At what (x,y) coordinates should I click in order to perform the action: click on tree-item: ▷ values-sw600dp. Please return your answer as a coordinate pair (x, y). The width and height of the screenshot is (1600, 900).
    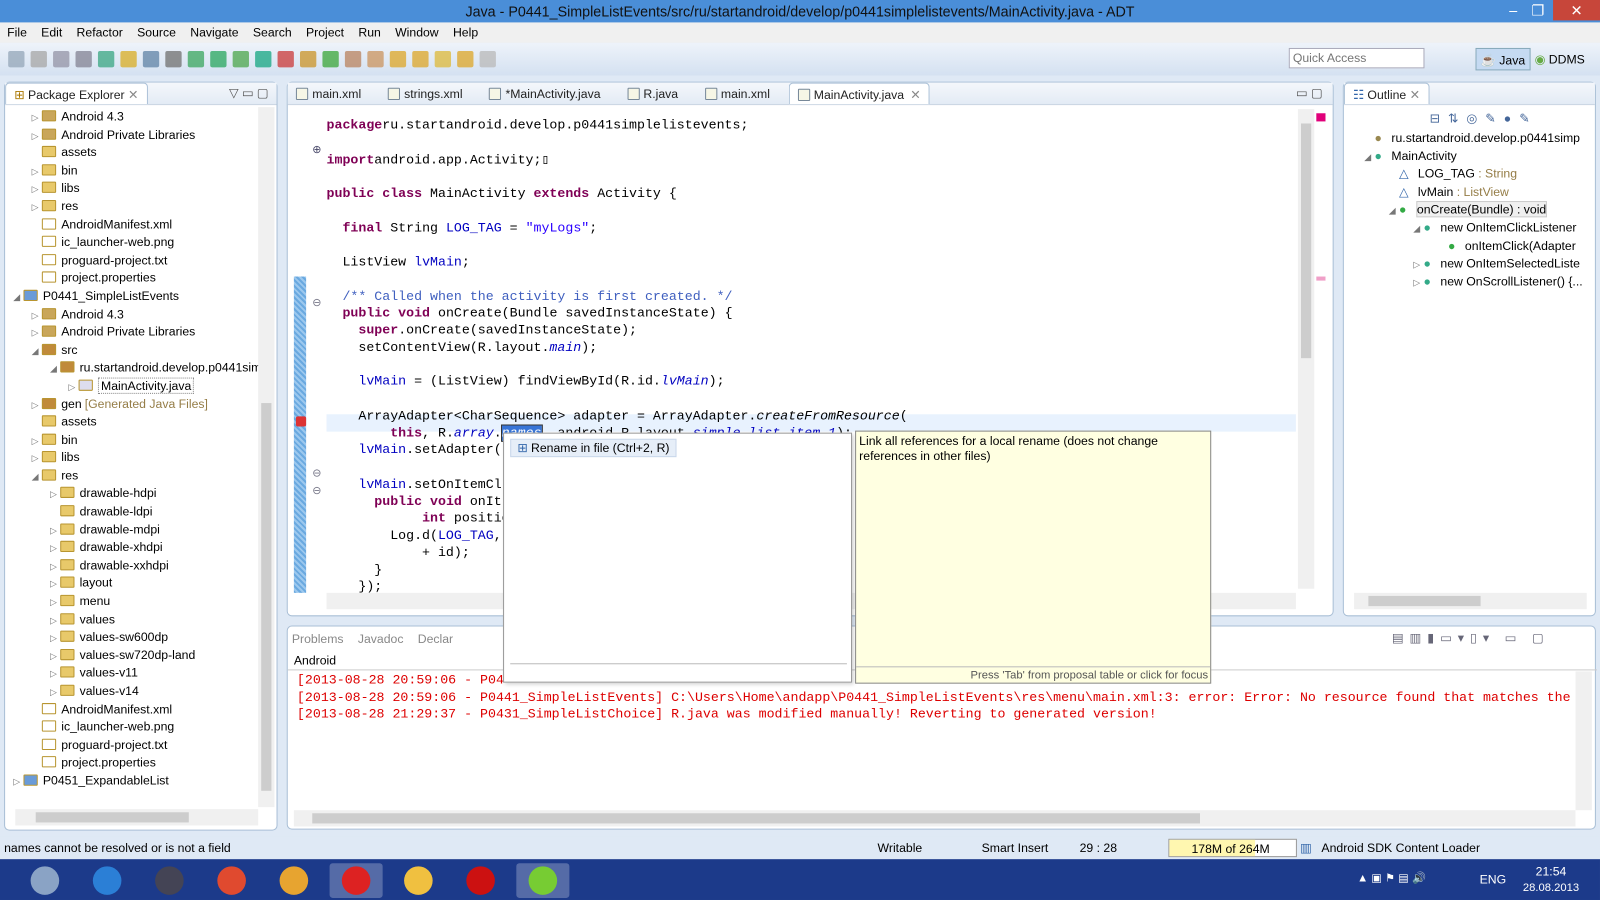
    Looking at the image, I should click on (135, 638).